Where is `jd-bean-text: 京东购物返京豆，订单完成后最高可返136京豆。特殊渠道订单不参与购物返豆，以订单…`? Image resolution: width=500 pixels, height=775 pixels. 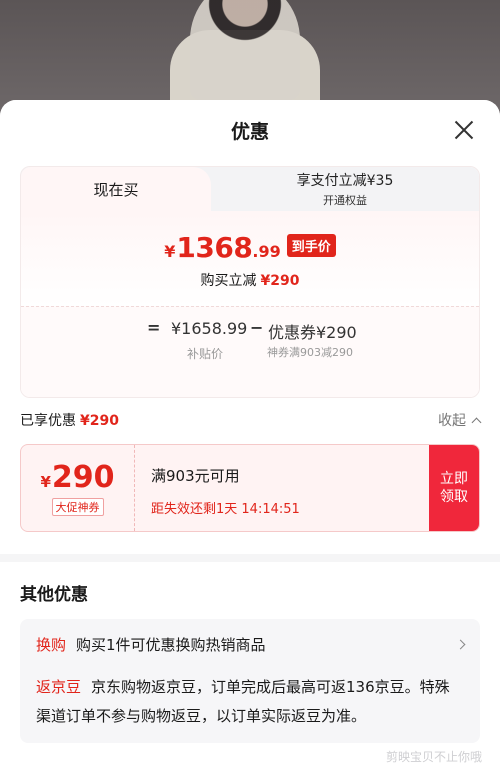 jd-bean-text: 京东购物返京豆，订单完成后最高可返136京豆。特殊渠道订单不参与购物返豆，以订单… is located at coordinates (243, 701).